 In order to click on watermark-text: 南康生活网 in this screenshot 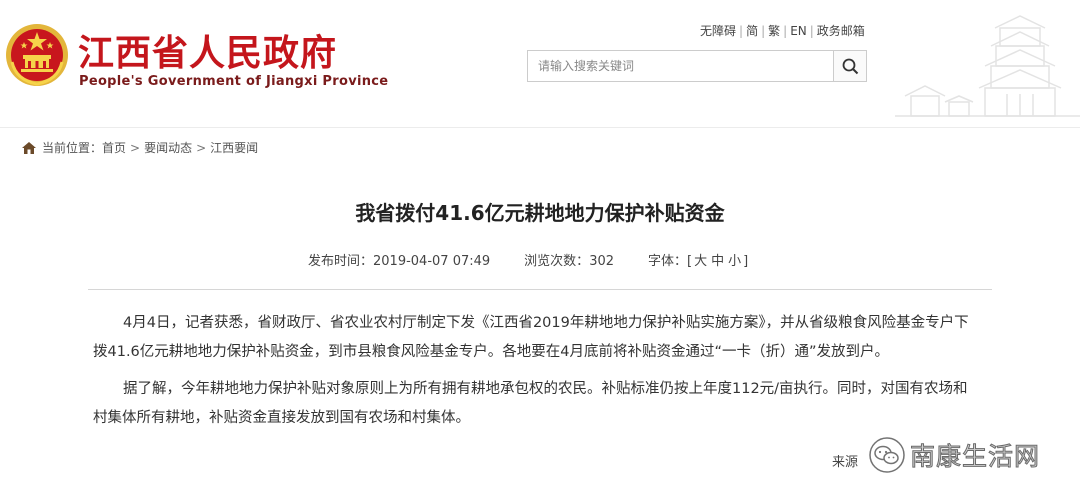, I will do `click(975, 457)`.